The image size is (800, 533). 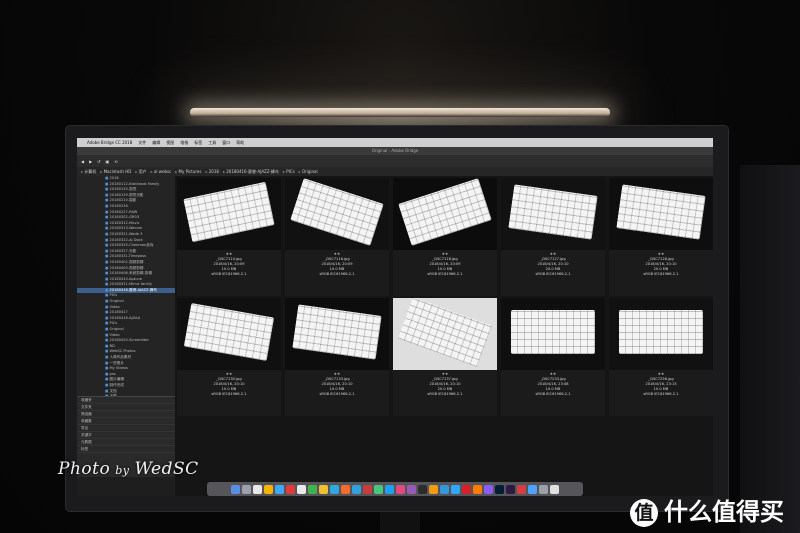 I want to click on filter-row: 导出, so click(x=126, y=428).